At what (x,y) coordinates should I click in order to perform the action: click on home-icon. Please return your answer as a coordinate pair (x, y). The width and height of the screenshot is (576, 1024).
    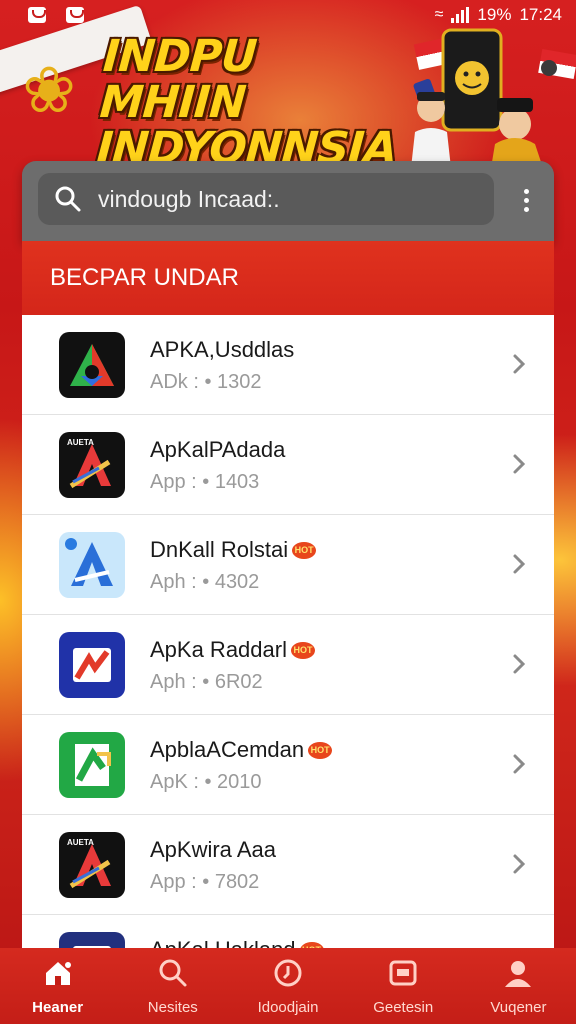
    Looking at the image, I should click on (58, 975).